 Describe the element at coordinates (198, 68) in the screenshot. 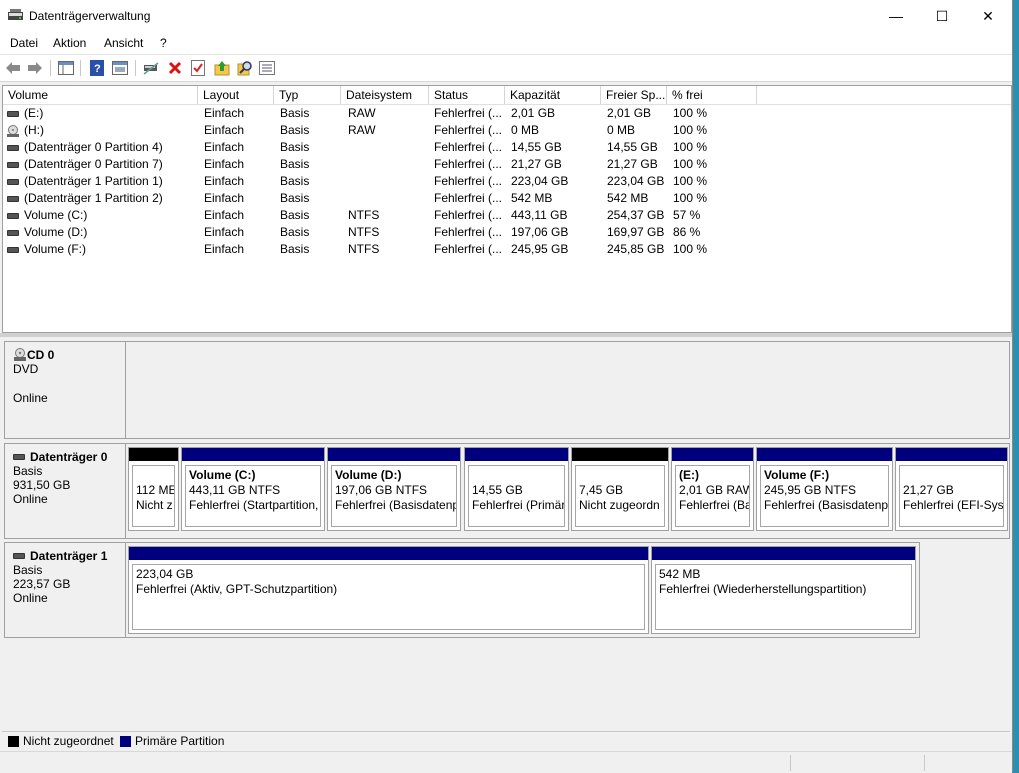

I see `check-properties-button` at that location.